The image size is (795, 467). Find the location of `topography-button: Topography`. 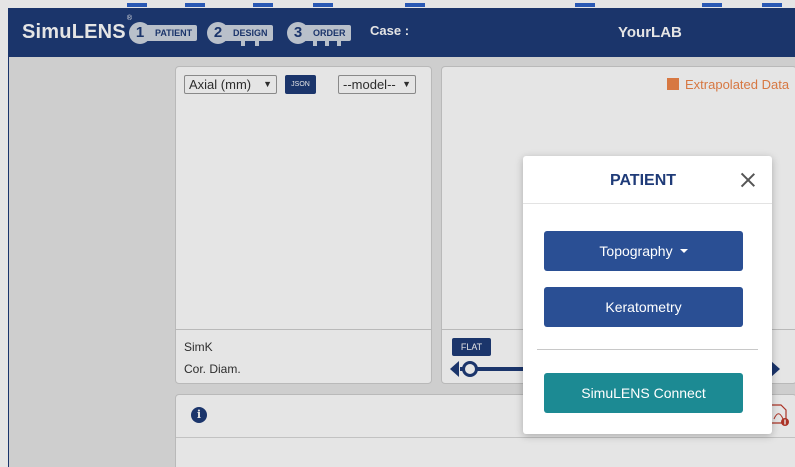

topography-button: Topography is located at coordinates (643, 251).